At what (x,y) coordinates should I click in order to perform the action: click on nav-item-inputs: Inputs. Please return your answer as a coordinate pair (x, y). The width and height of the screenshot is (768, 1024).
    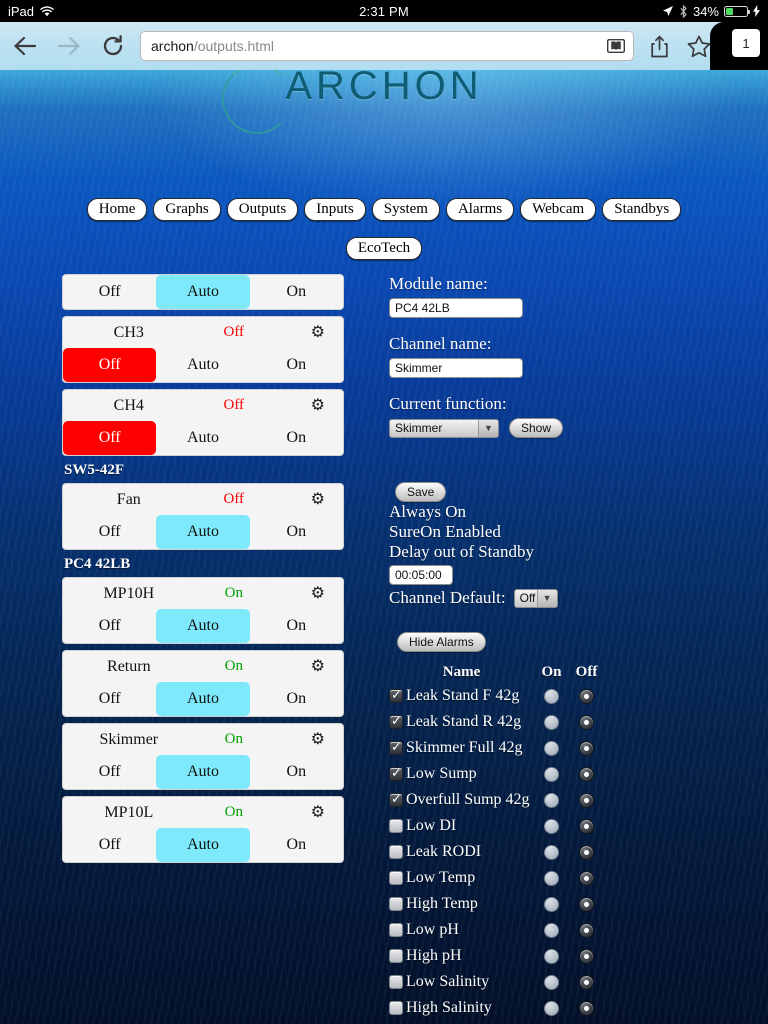
    Looking at the image, I should click on (335, 209).